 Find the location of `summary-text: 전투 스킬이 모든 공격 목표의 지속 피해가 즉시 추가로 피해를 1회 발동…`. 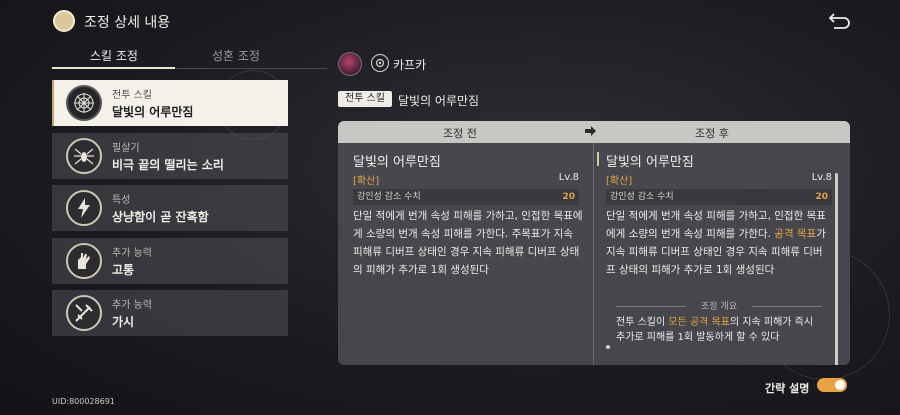

summary-text: 전투 스킬이 모든 공격 목표의 지속 피해가 즉시 추가로 피해를 1회 발동… is located at coordinates (719, 330).